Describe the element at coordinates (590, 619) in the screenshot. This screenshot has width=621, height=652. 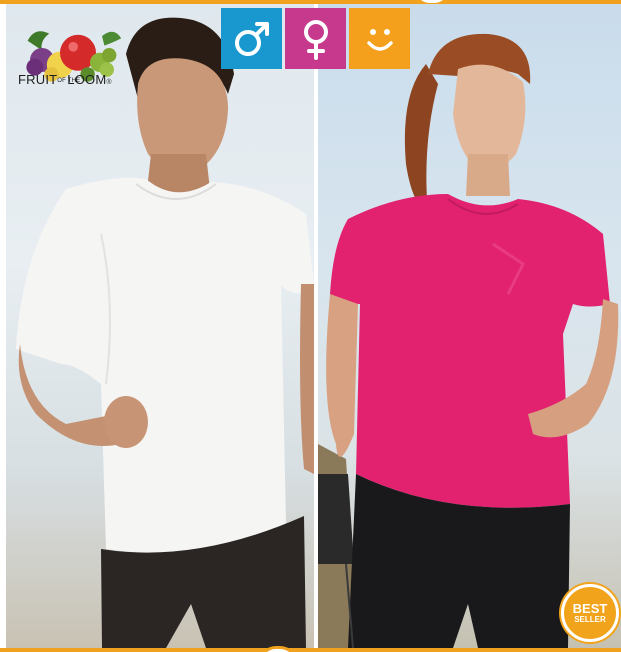
I see `badge-line-seller: SELLER` at that location.